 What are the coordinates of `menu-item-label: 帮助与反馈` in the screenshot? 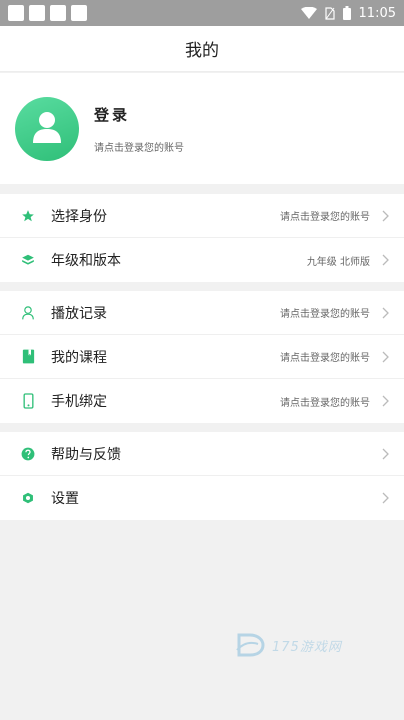 It's located at (86, 454).